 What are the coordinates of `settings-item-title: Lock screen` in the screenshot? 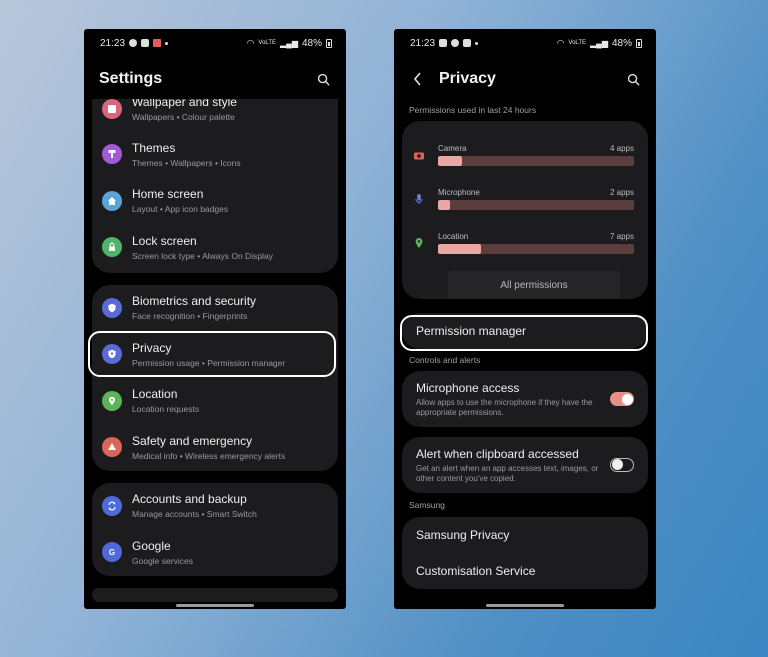 It's located at (164, 240).